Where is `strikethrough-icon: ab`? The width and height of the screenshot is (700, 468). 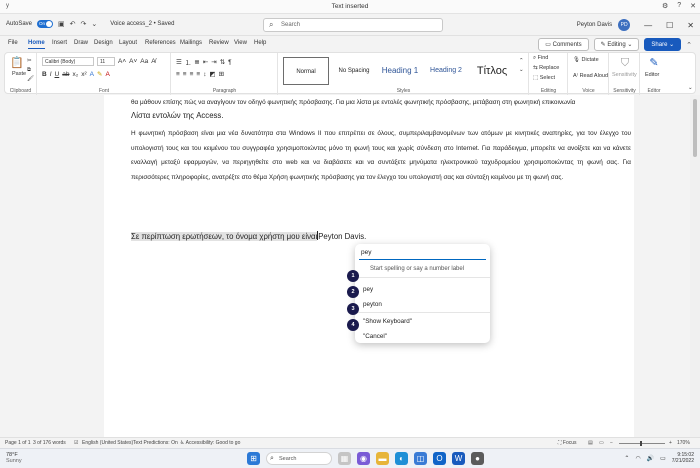 strikethrough-icon: ab is located at coordinates (65, 74).